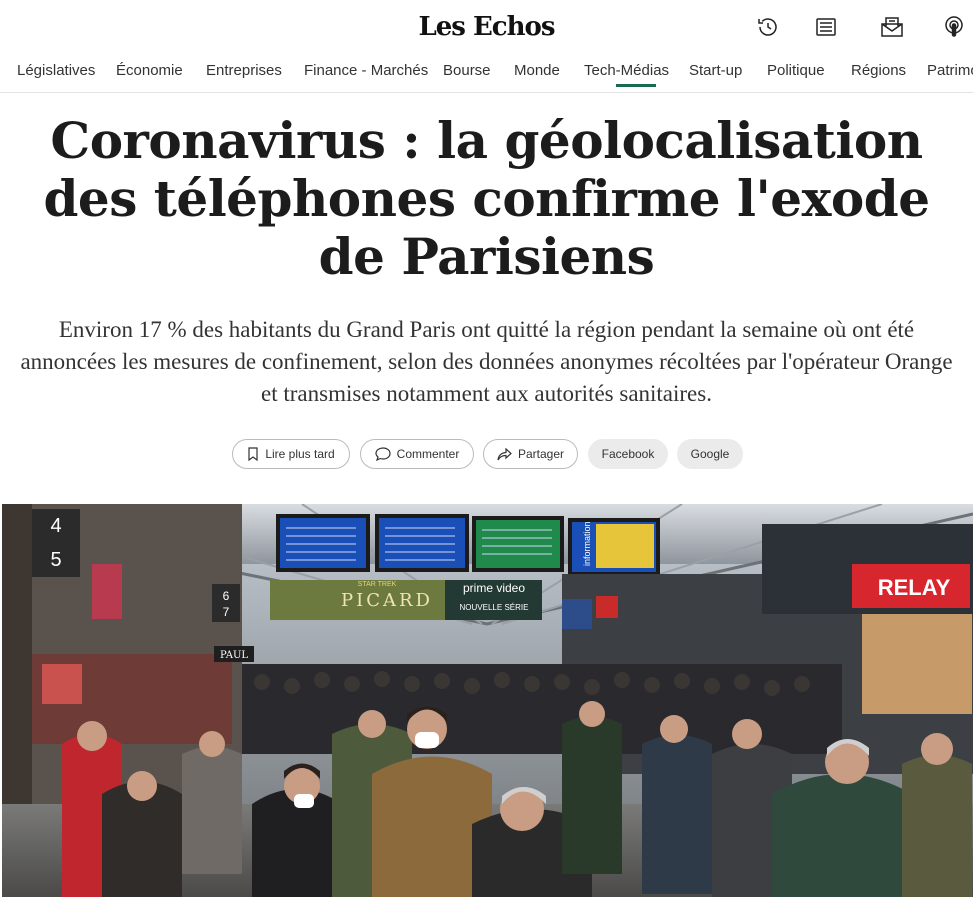  What do you see at coordinates (55, 526) in the screenshot?
I see `platform-number-4: 4` at bounding box center [55, 526].